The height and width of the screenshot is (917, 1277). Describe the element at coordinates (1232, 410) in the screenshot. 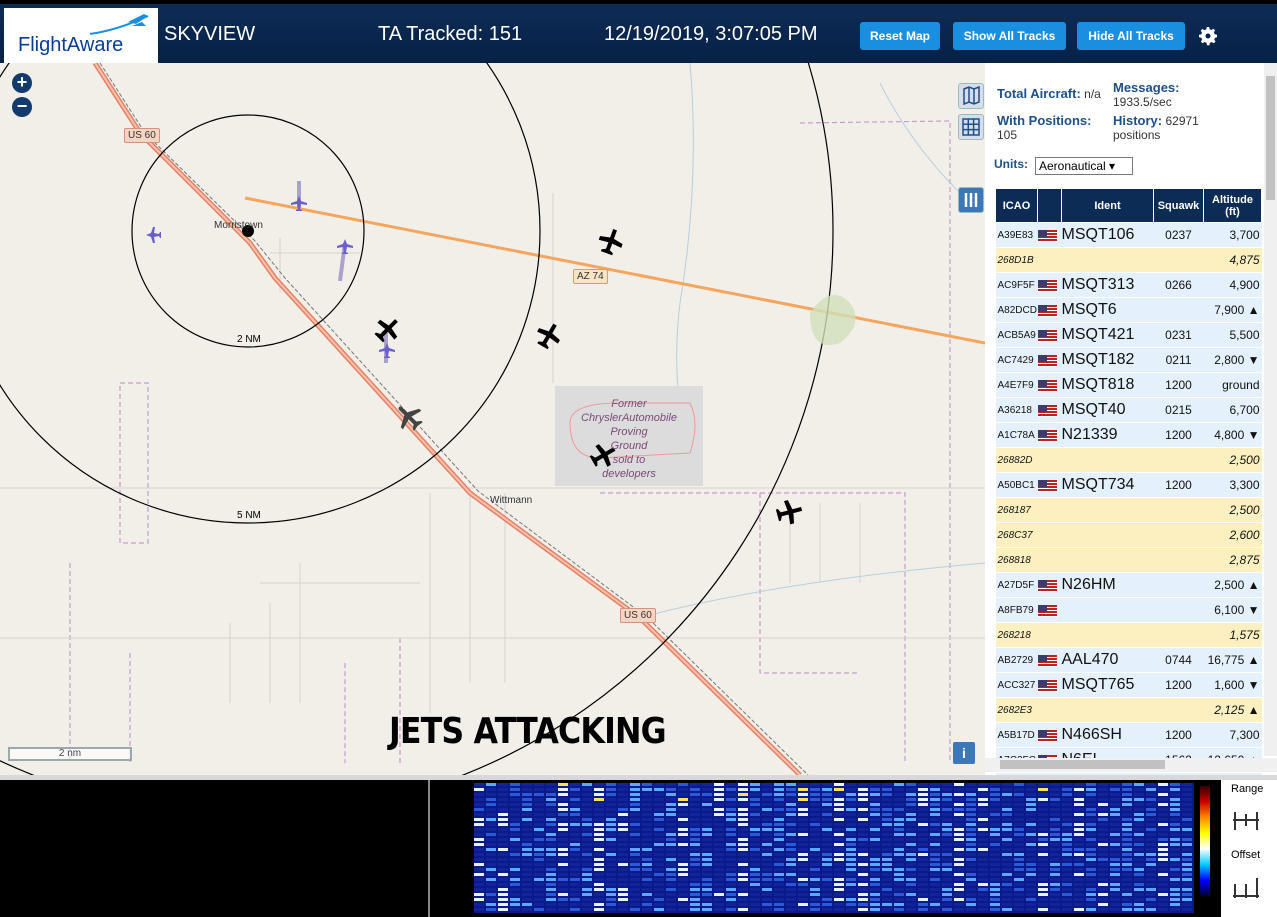

I see `altitude-cell: 6,700` at that location.